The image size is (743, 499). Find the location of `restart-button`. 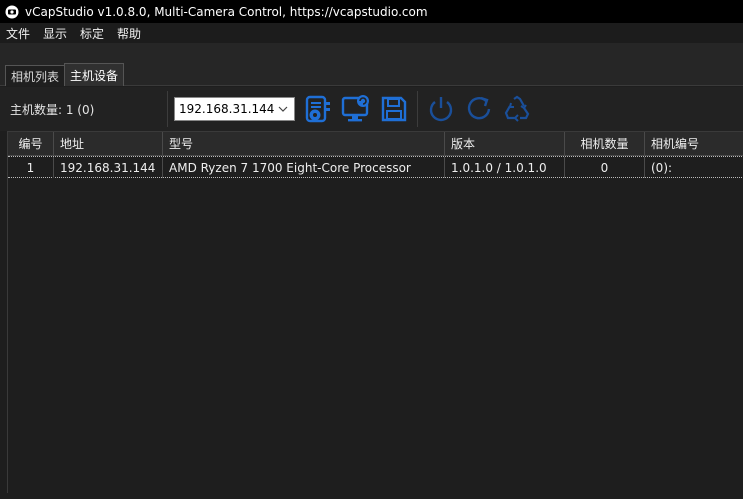

restart-button is located at coordinates (479, 109).